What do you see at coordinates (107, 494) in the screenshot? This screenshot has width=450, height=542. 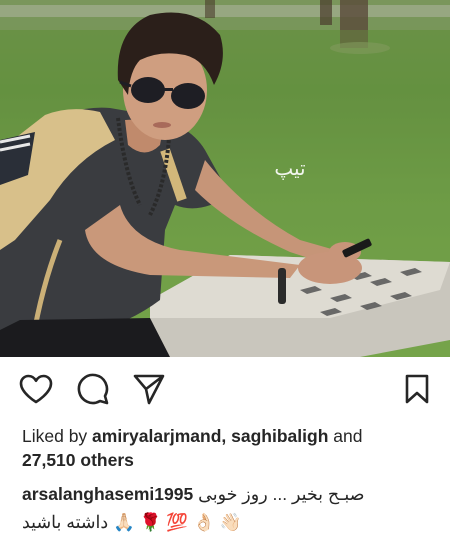 I see `caption-username: arsalanghasemi1995` at bounding box center [107, 494].